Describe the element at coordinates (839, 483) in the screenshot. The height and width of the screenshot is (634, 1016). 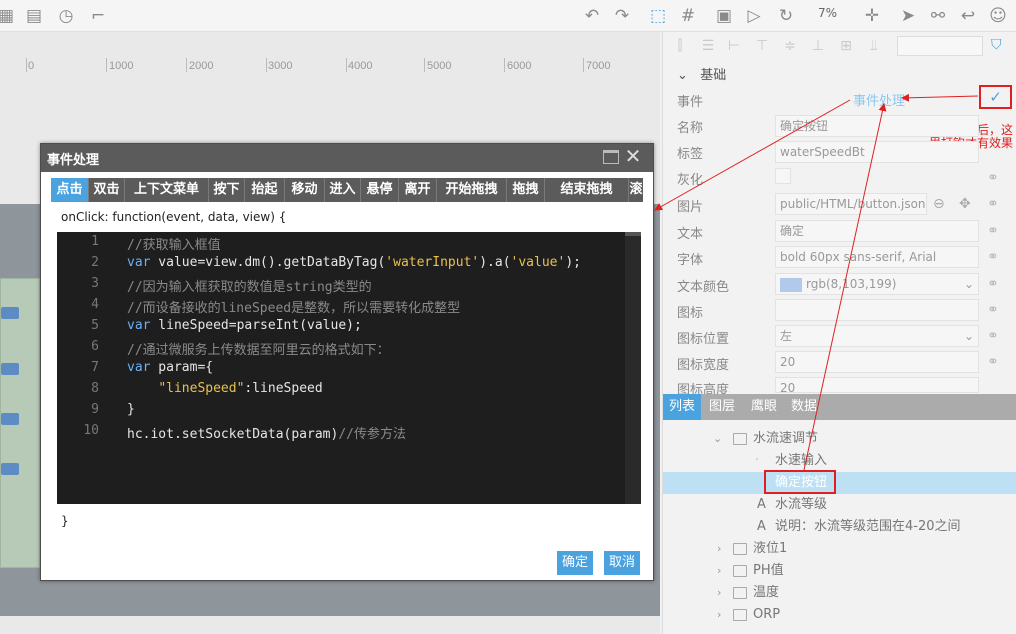
I see `tree-item-confirm-button: 确定按钮` at that location.